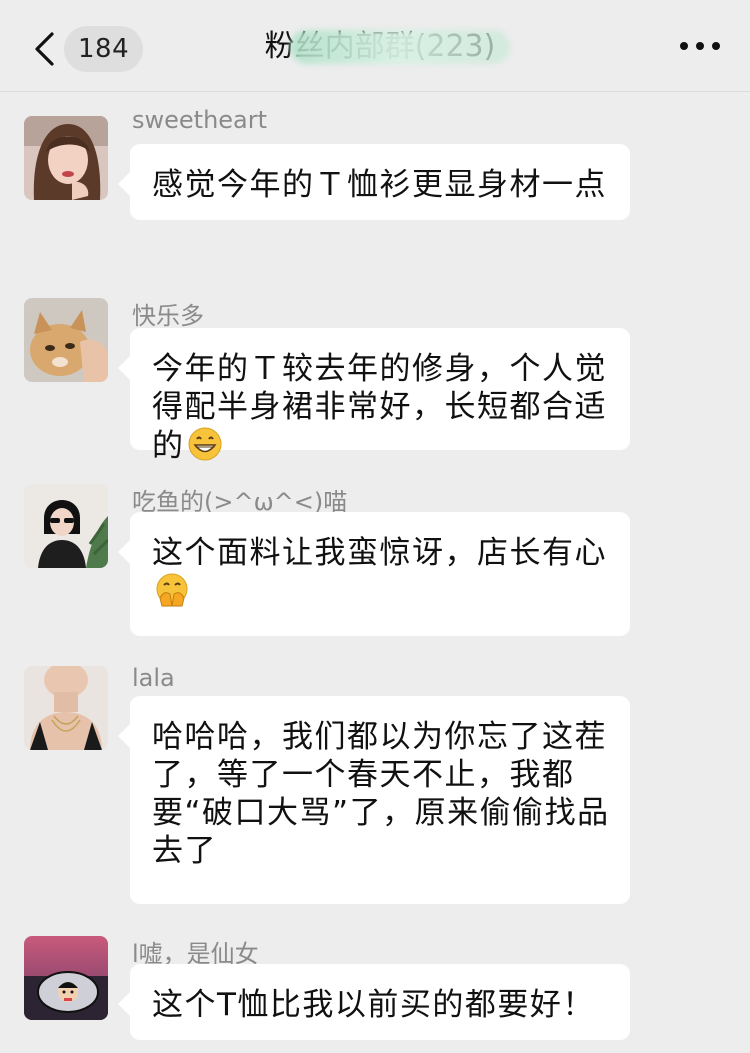 This screenshot has width=750, height=1053. I want to click on neck-portrait-icon, so click(66, 708).